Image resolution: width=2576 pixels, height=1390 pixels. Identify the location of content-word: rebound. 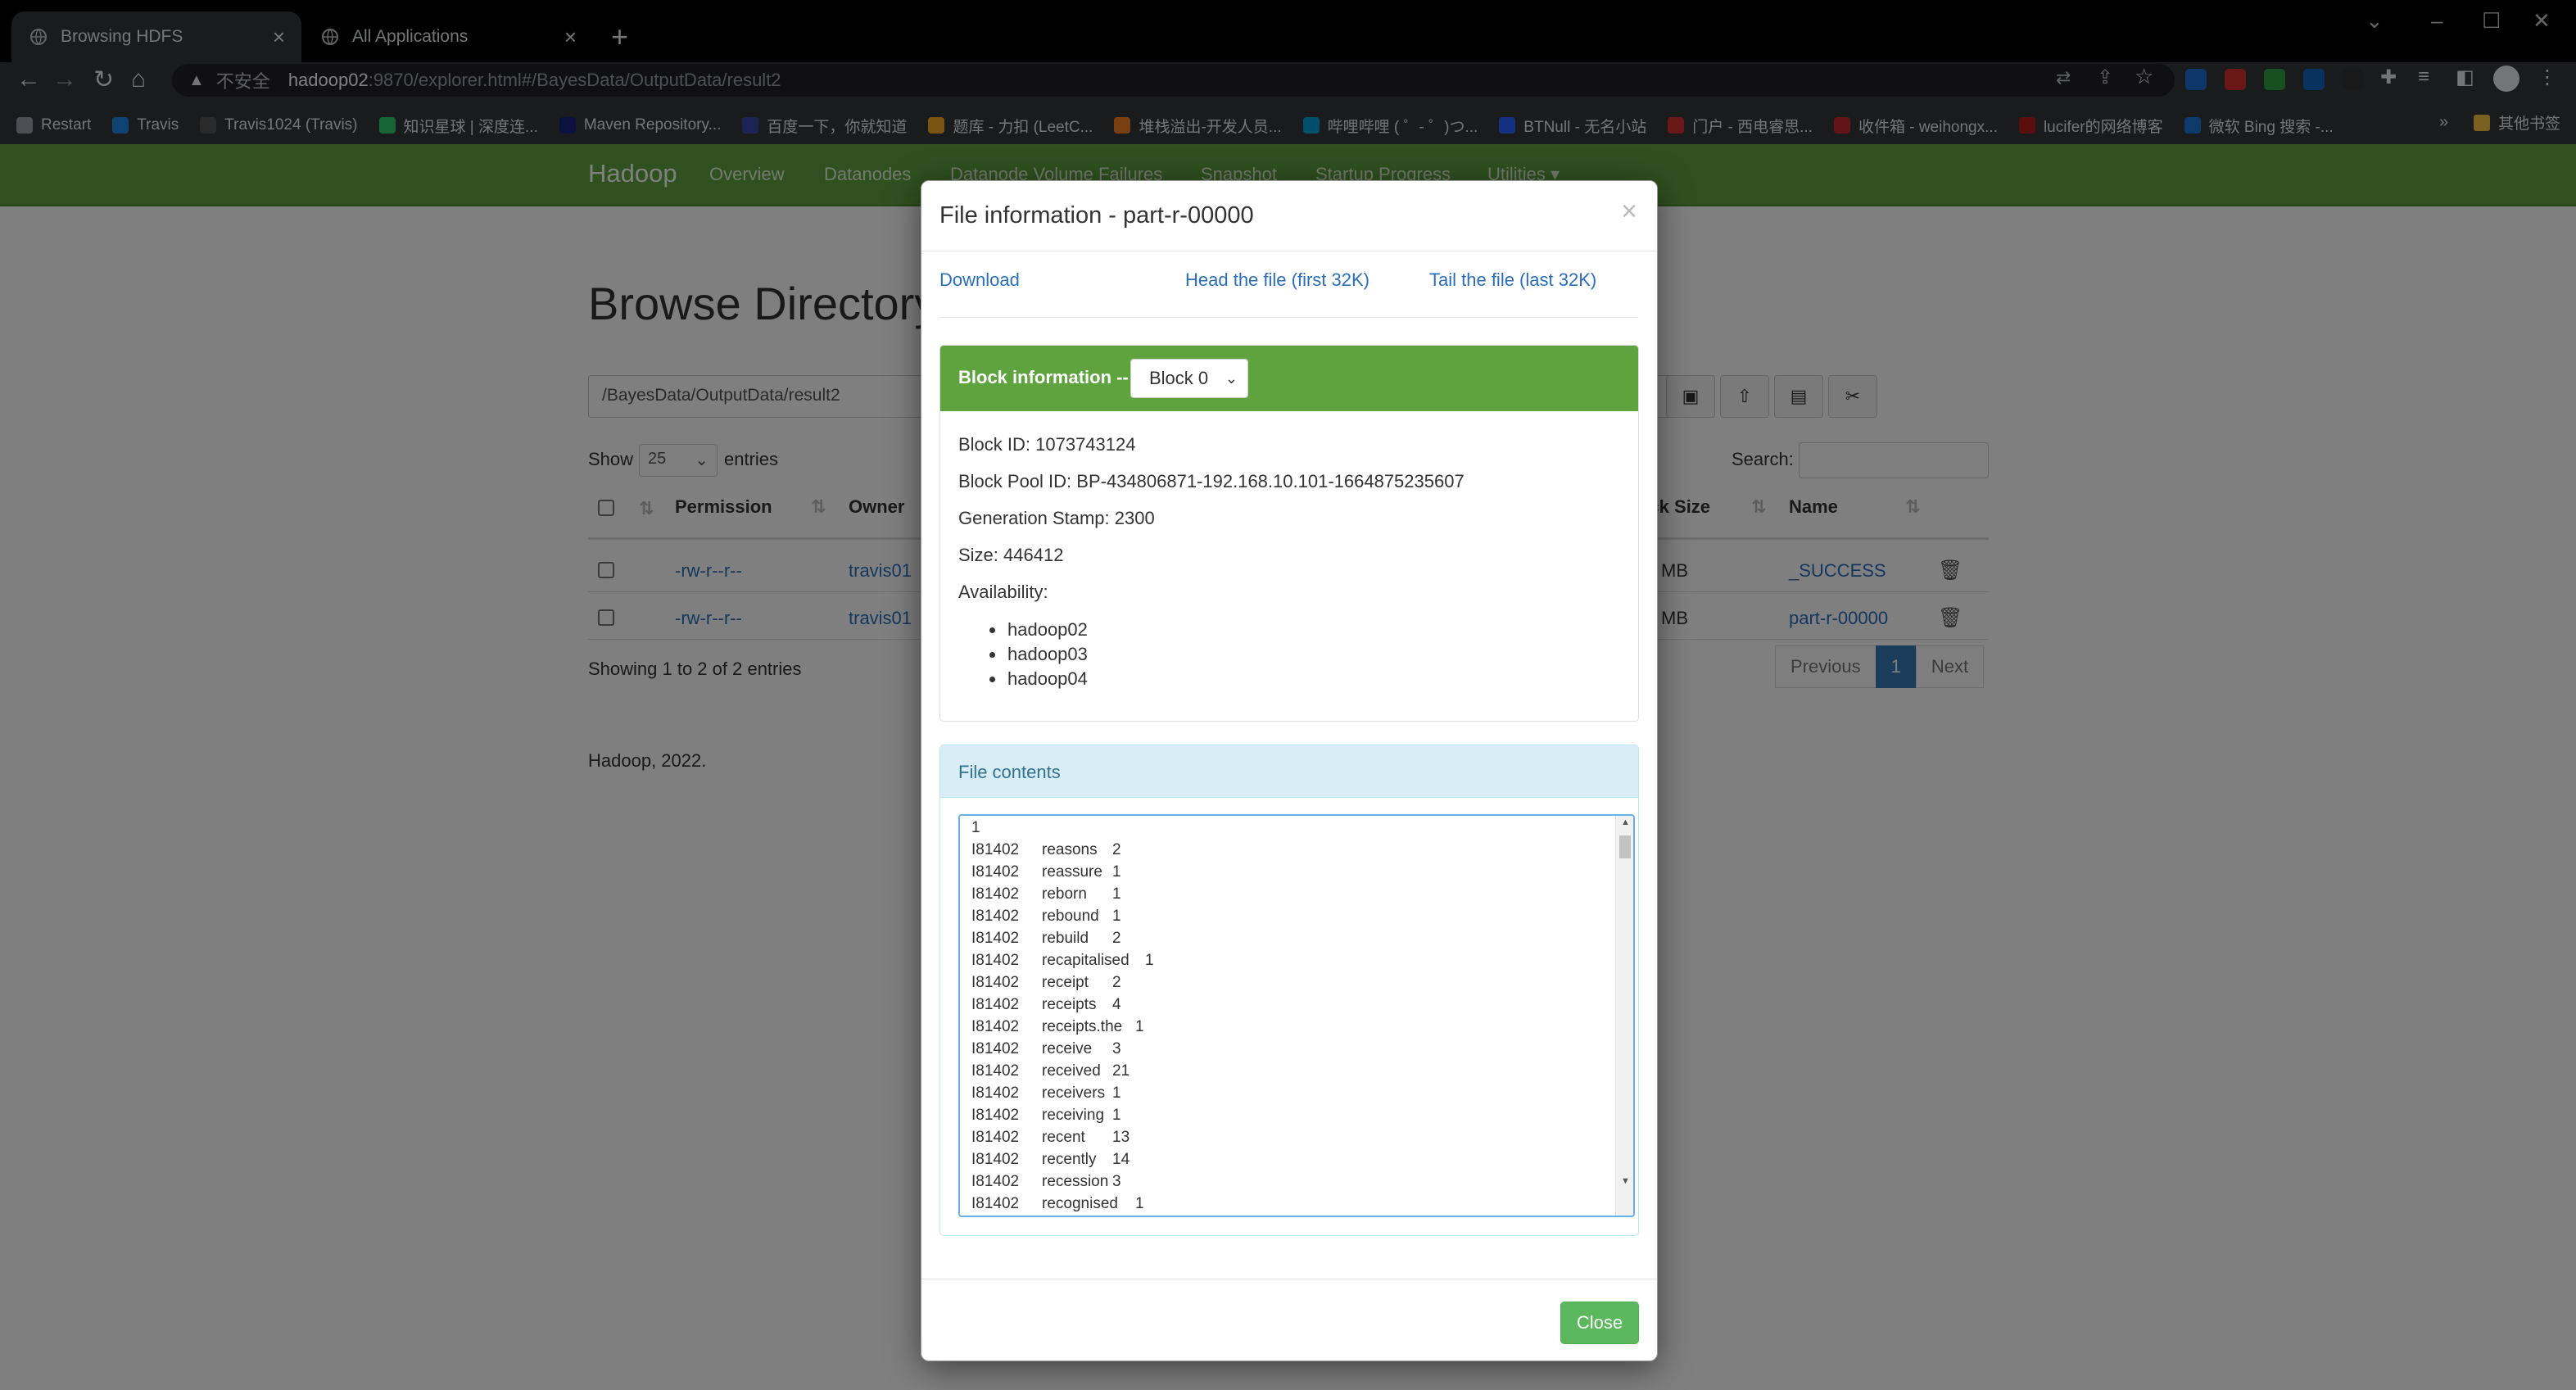
(1070, 916).